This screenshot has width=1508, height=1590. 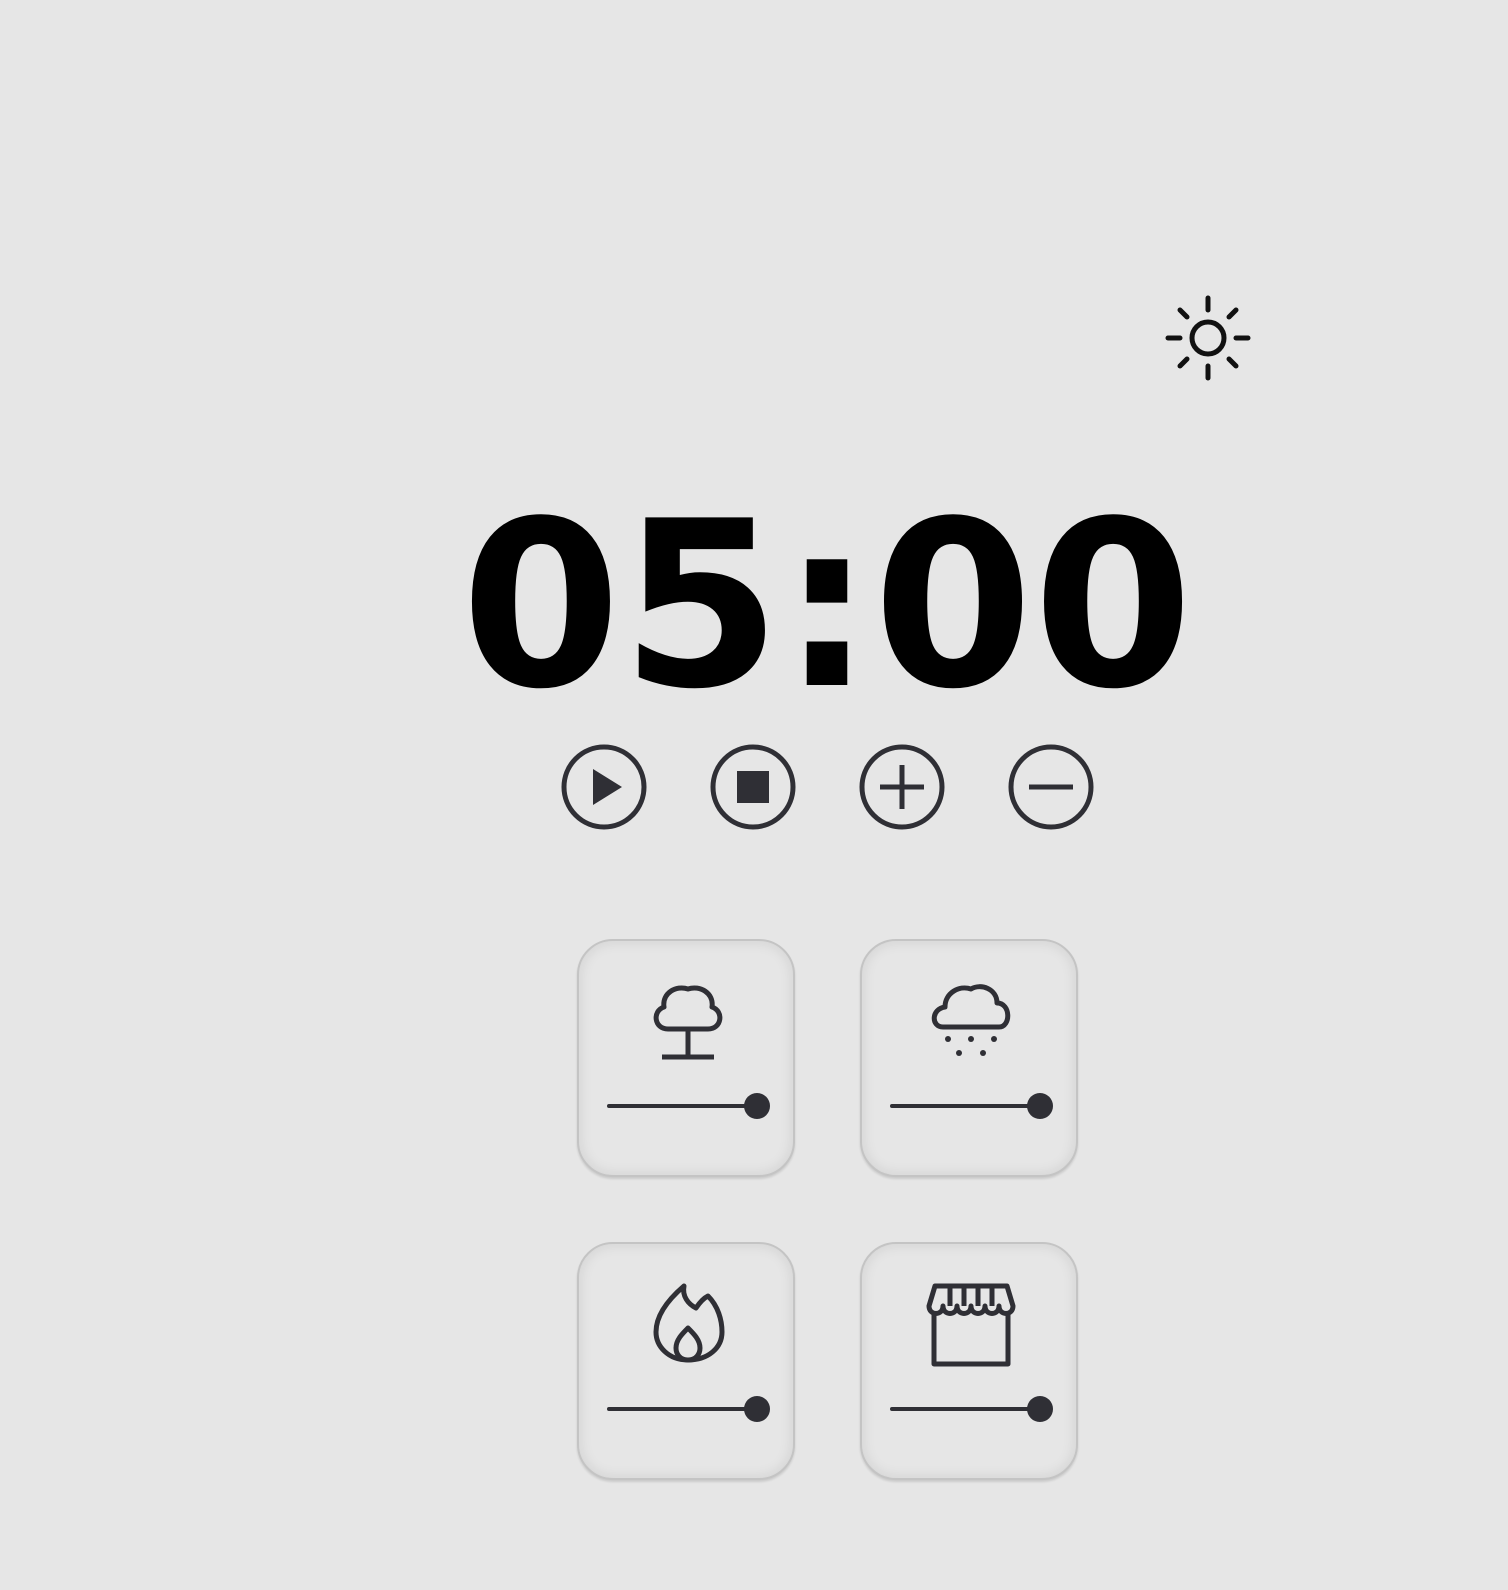 I want to click on volume-slider-forest, so click(x=689, y=1106).